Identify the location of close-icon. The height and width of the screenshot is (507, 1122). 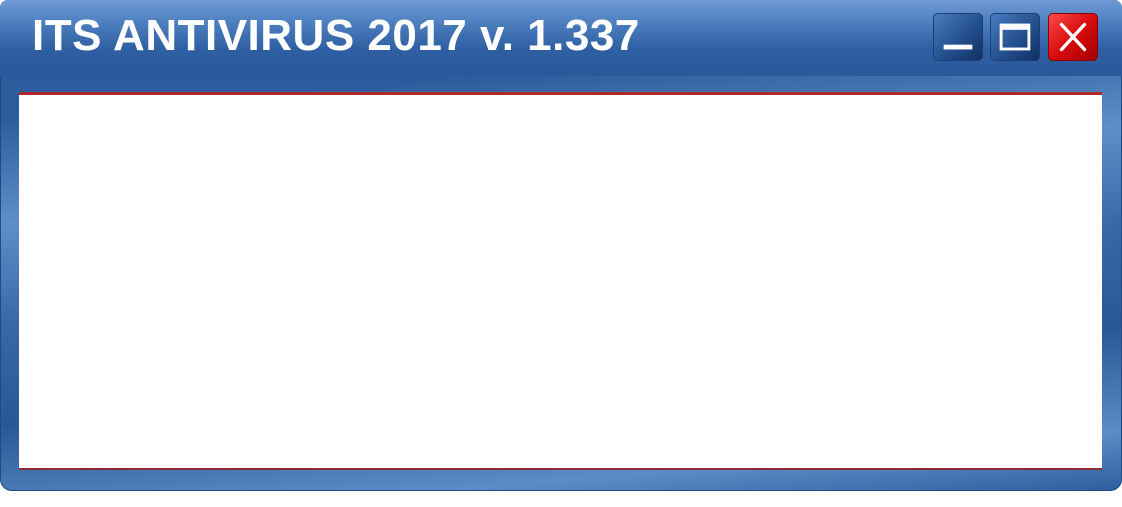
(1073, 37).